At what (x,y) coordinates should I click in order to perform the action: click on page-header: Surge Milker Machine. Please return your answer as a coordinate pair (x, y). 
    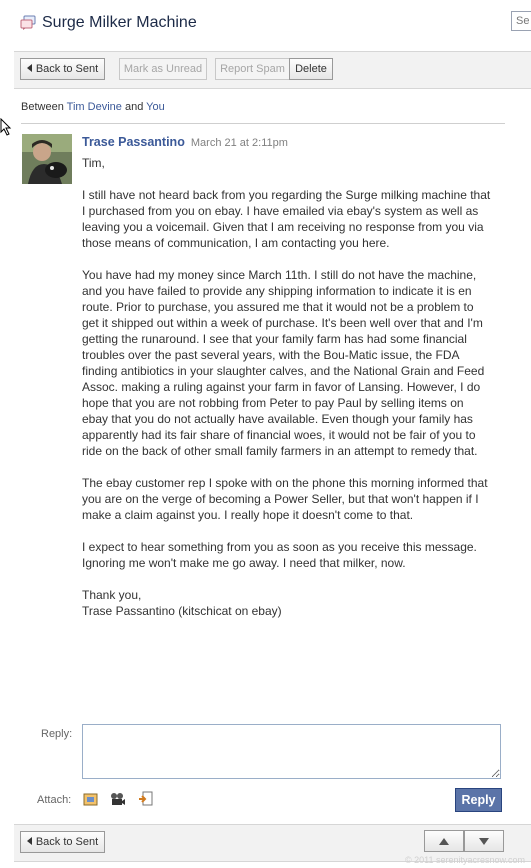
    Looking at the image, I should click on (108, 23).